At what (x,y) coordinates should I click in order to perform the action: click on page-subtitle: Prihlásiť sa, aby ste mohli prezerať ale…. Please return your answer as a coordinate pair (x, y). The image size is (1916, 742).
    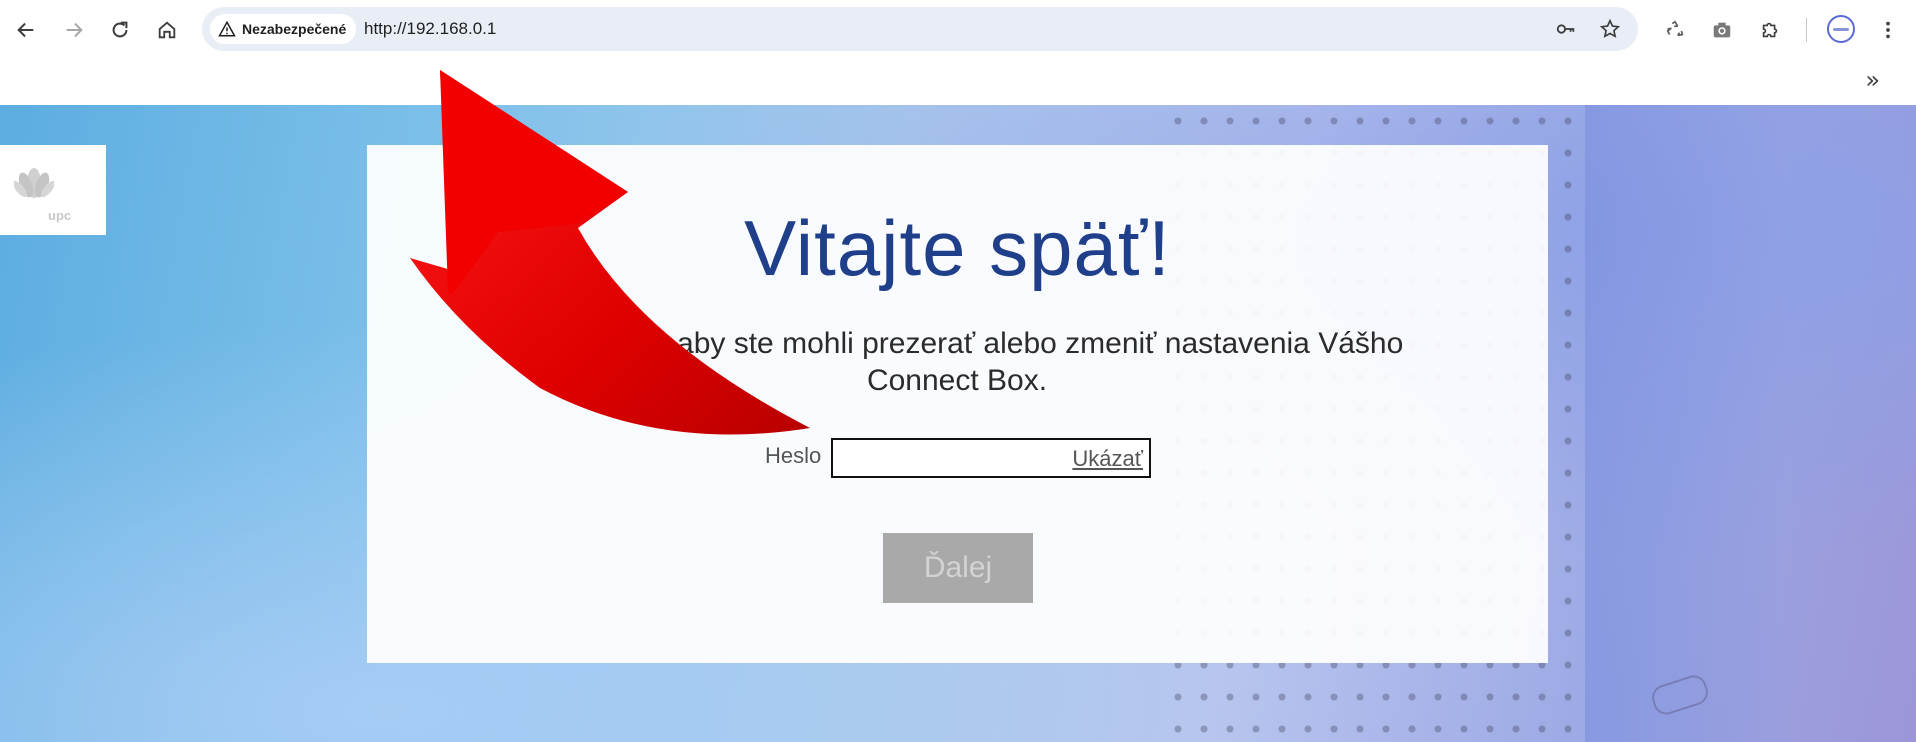
    Looking at the image, I should click on (957, 362).